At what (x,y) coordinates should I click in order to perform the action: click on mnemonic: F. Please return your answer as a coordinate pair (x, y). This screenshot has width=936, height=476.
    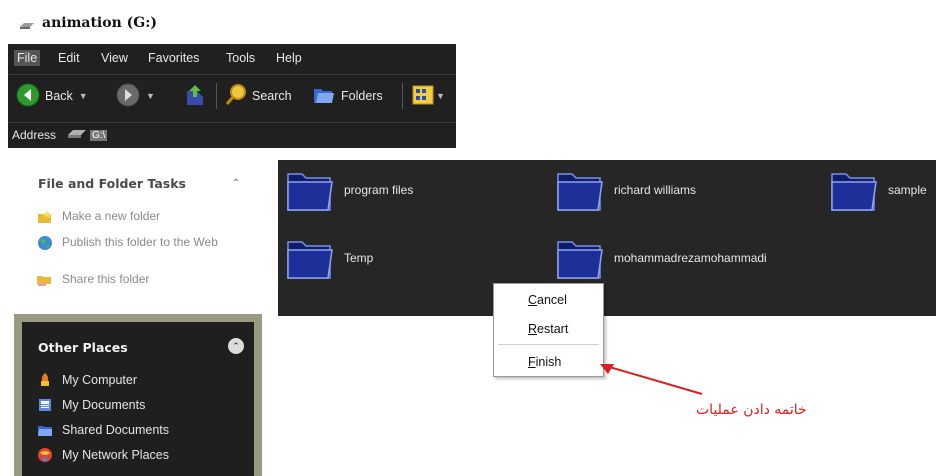
    Looking at the image, I should click on (532, 362).